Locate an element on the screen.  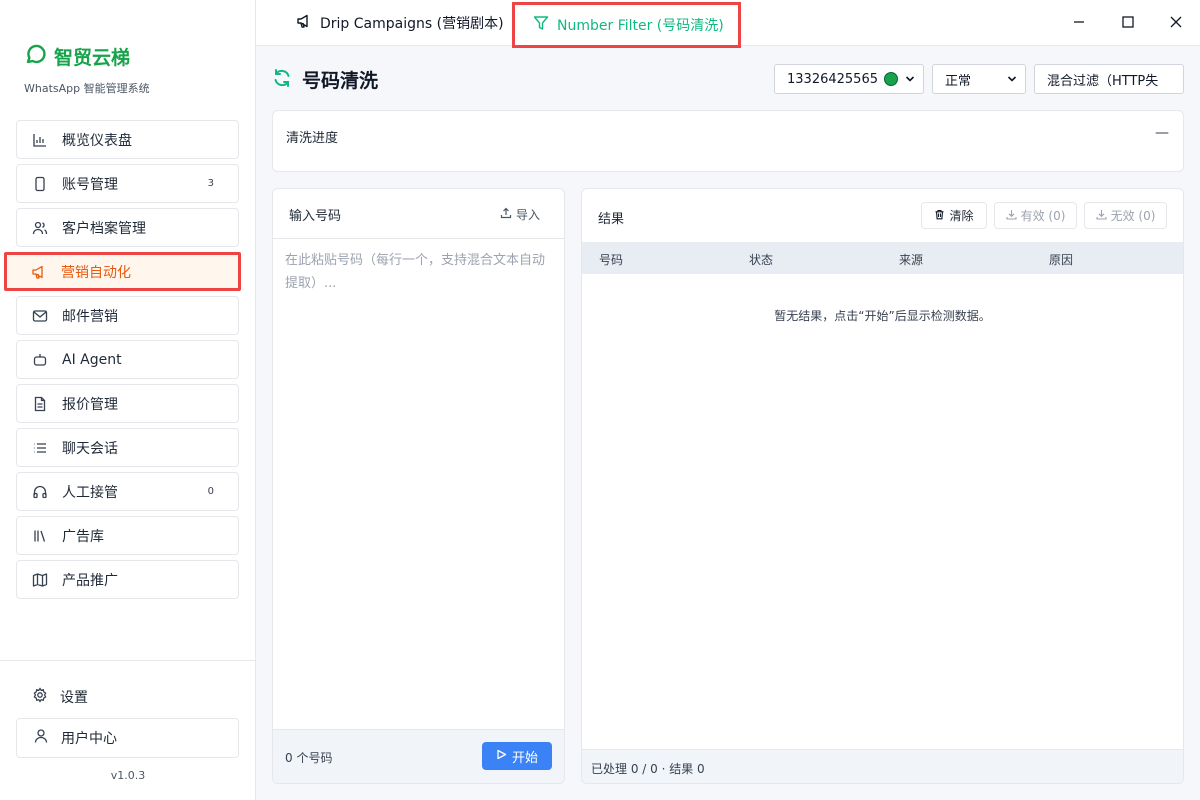
file-text-icon is located at coordinates (40, 404).